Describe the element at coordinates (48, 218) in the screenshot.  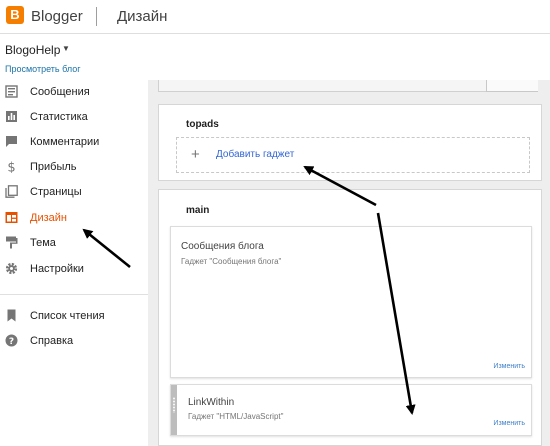
I see `sidebar-item-label: Дизайн` at that location.